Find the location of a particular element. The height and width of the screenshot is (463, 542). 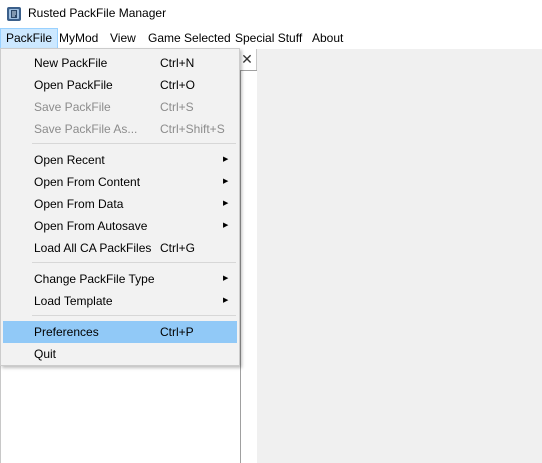

menu-item-load-all-ca-packfiles: Load All CA PackFiles Ctrl+G is located at coordinates (120, 248).